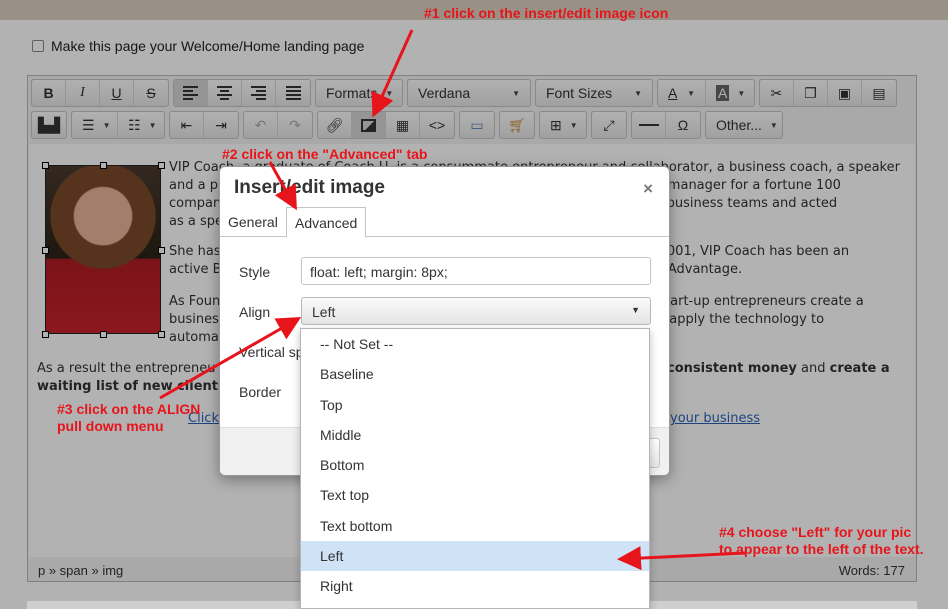 The width and height of the screenshot is (948, 609). I want to click on close-icon: ×, so click(648, 189).